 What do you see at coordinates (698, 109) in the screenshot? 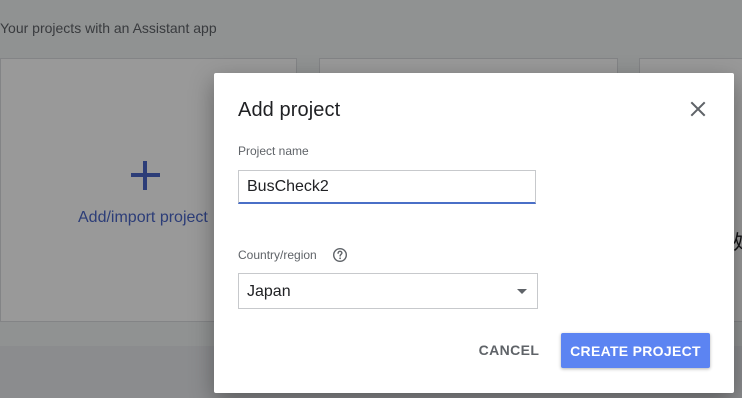
I see `close-icon` at bounding box center [698, 109].